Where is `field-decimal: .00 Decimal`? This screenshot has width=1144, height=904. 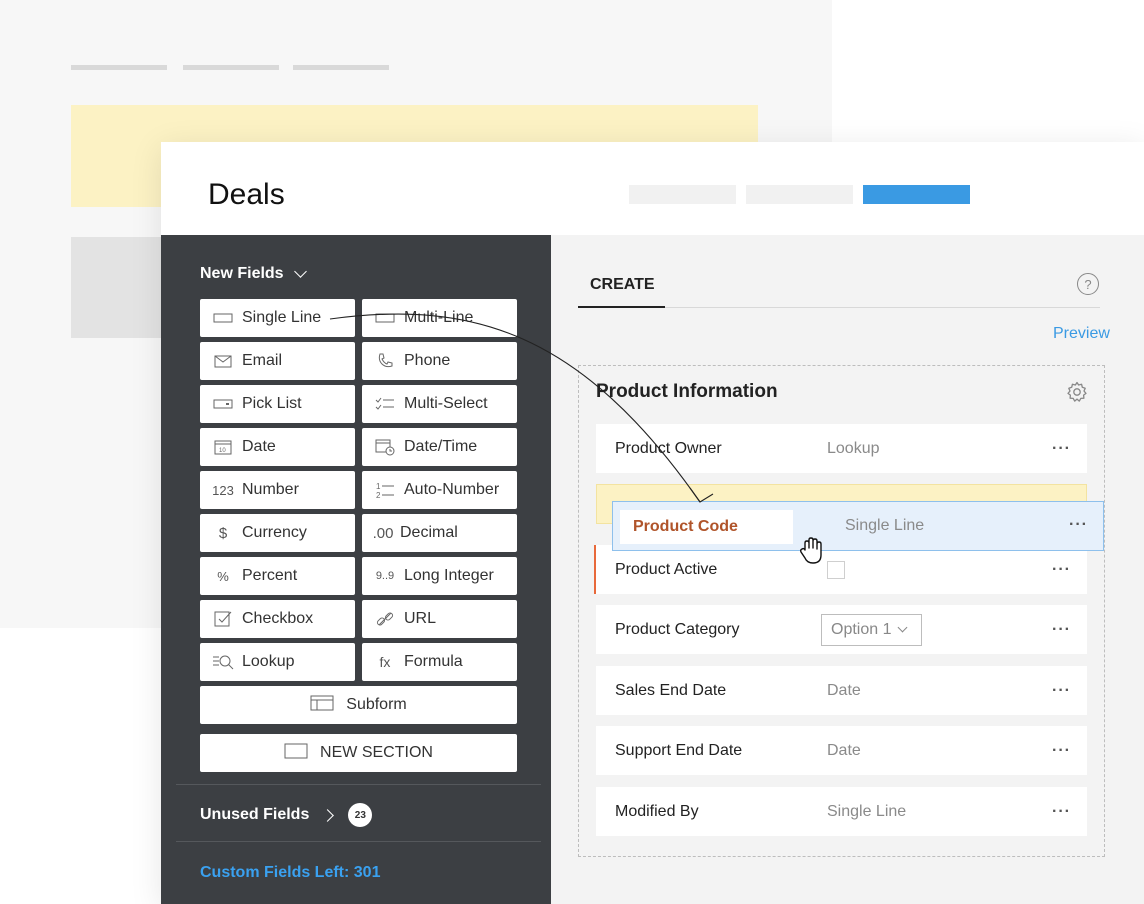
field-decimal: .00 Decimal is located at coordinates (439, 533).